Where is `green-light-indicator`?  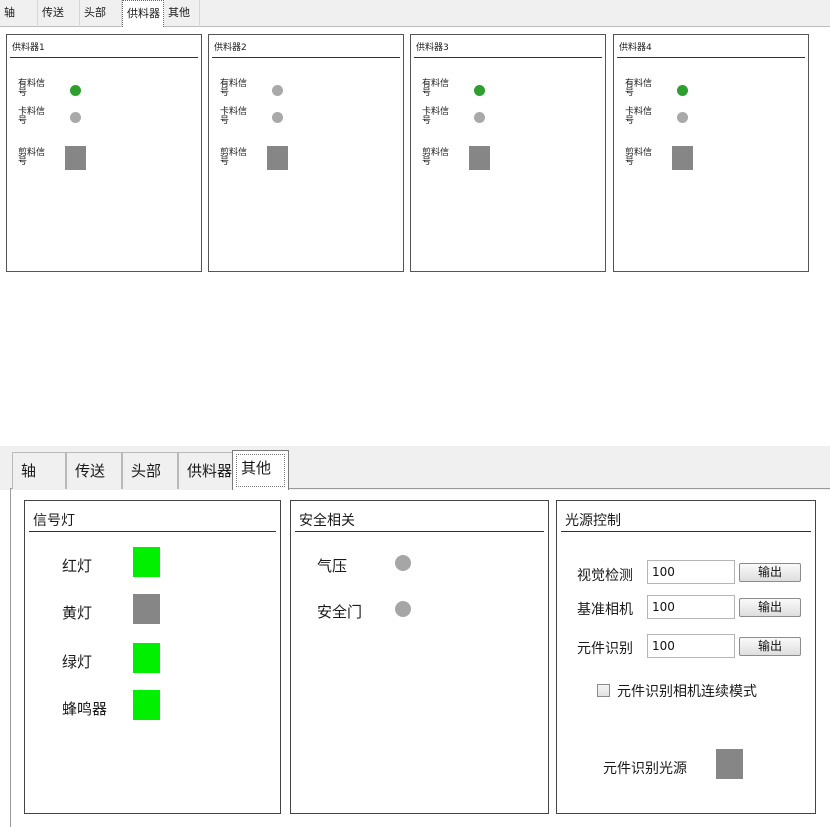 green-light-indicator is located at coordinates (146, 658).